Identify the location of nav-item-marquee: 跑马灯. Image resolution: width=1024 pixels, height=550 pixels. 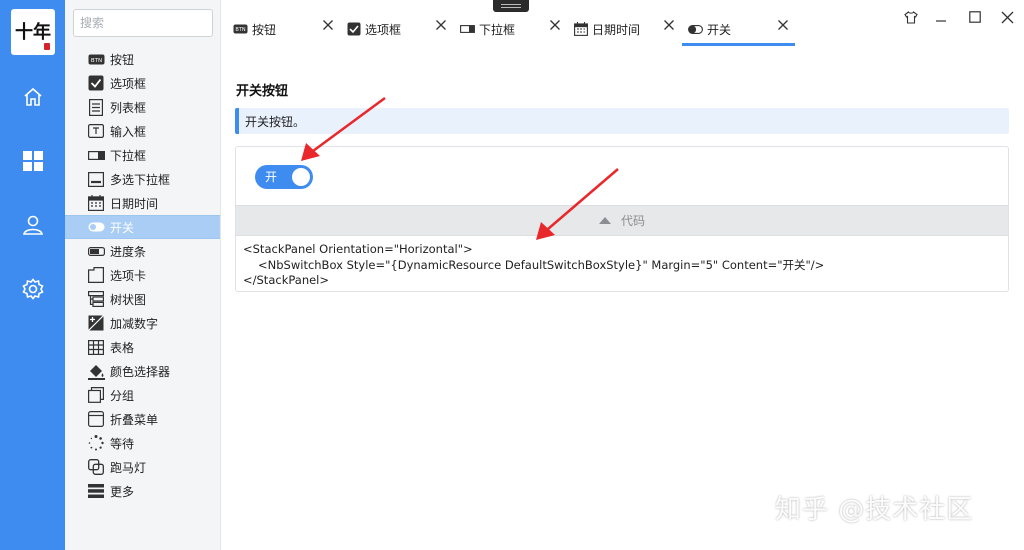
(142, 467).